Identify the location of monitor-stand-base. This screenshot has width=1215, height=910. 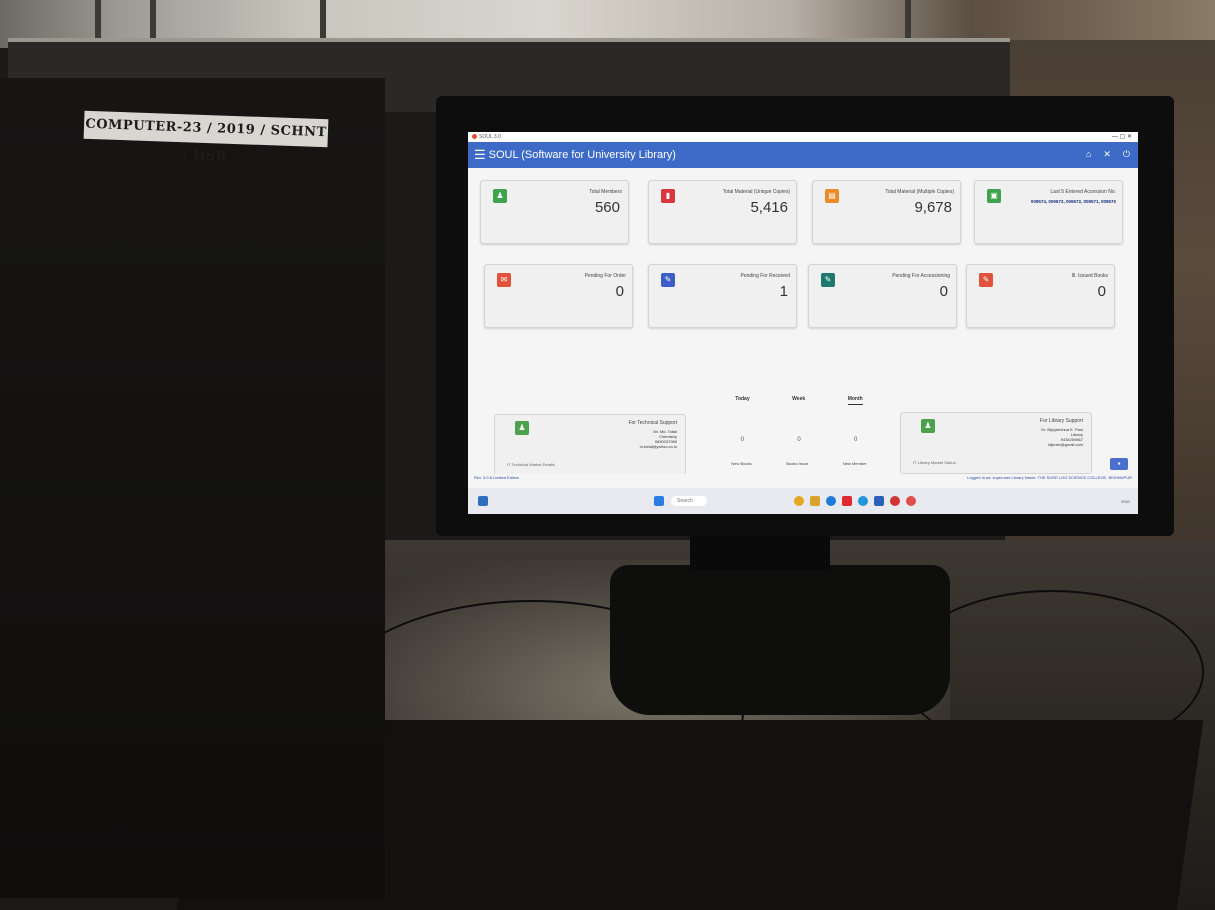
(780, 640).